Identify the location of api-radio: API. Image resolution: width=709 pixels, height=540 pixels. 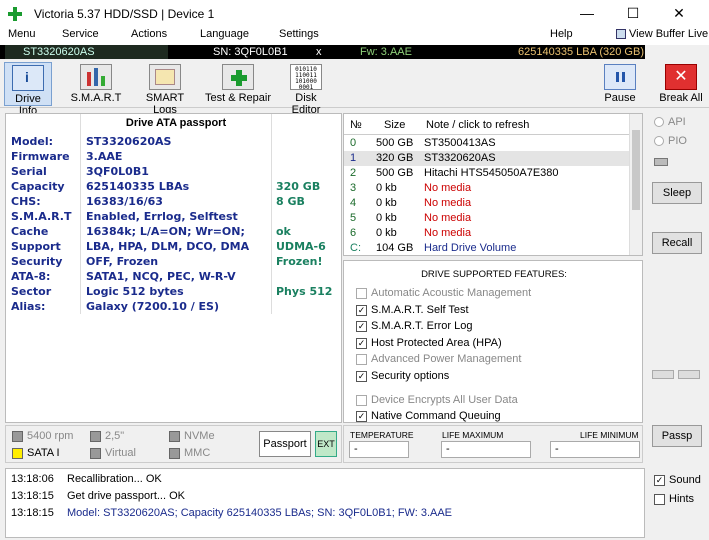
(670, 122).